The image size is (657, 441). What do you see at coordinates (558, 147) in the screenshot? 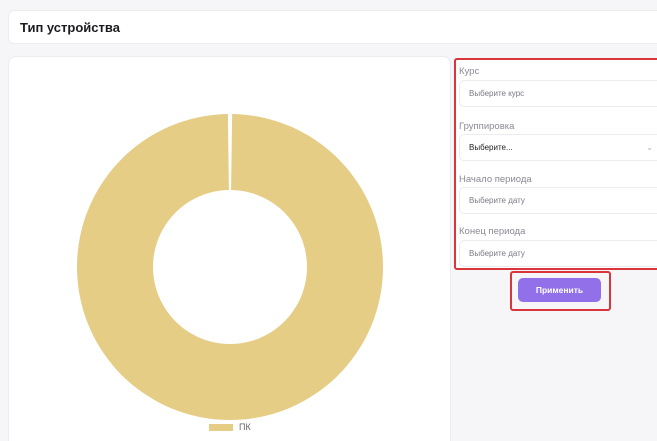
I see `grouping-select: Выберите... ⌄` at bounding box center [558, 147].